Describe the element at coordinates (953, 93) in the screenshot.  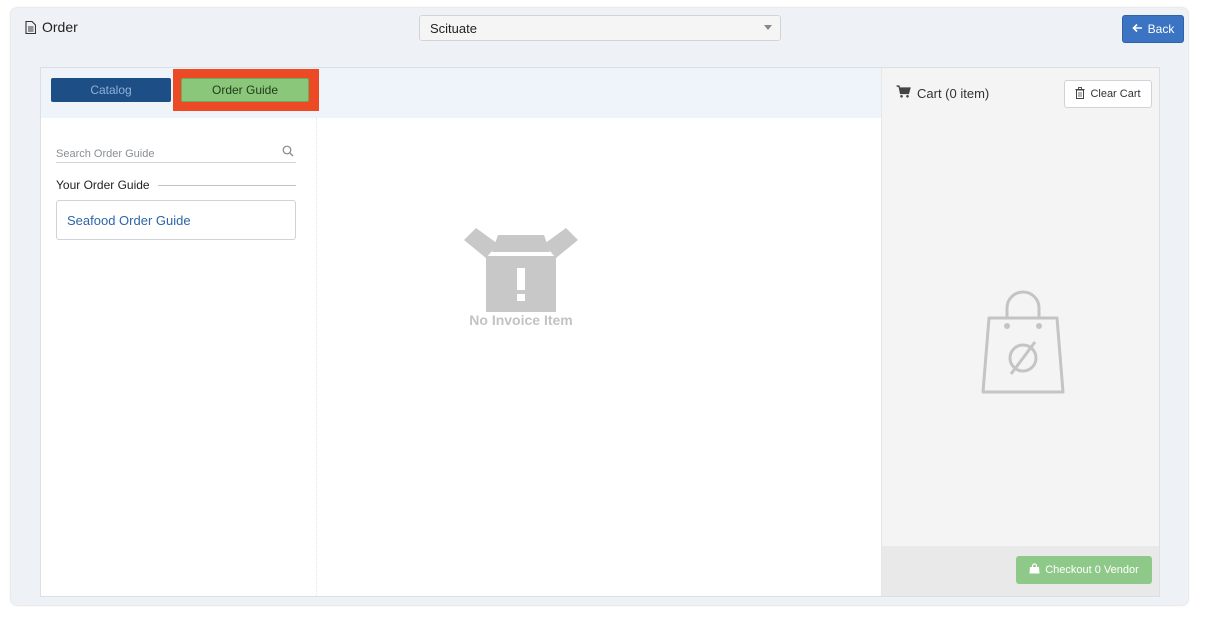
I see `cart-title-text: Cart (0 item)` at that location.